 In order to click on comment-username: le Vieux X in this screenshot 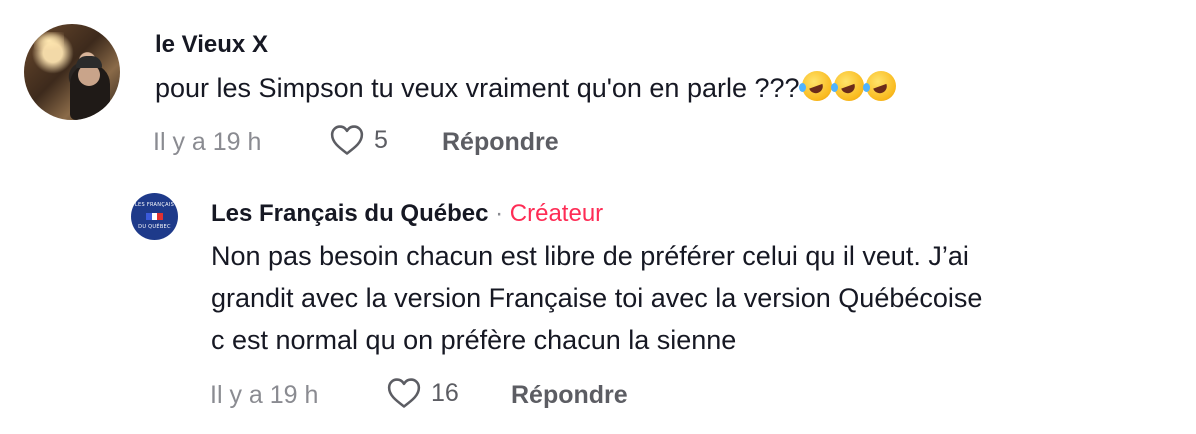, I will do `click(211, 45)`.